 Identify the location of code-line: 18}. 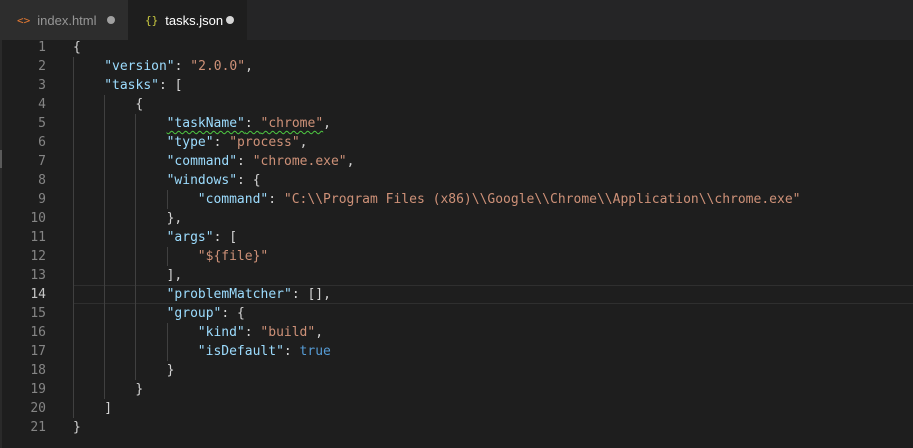
(456, 370).